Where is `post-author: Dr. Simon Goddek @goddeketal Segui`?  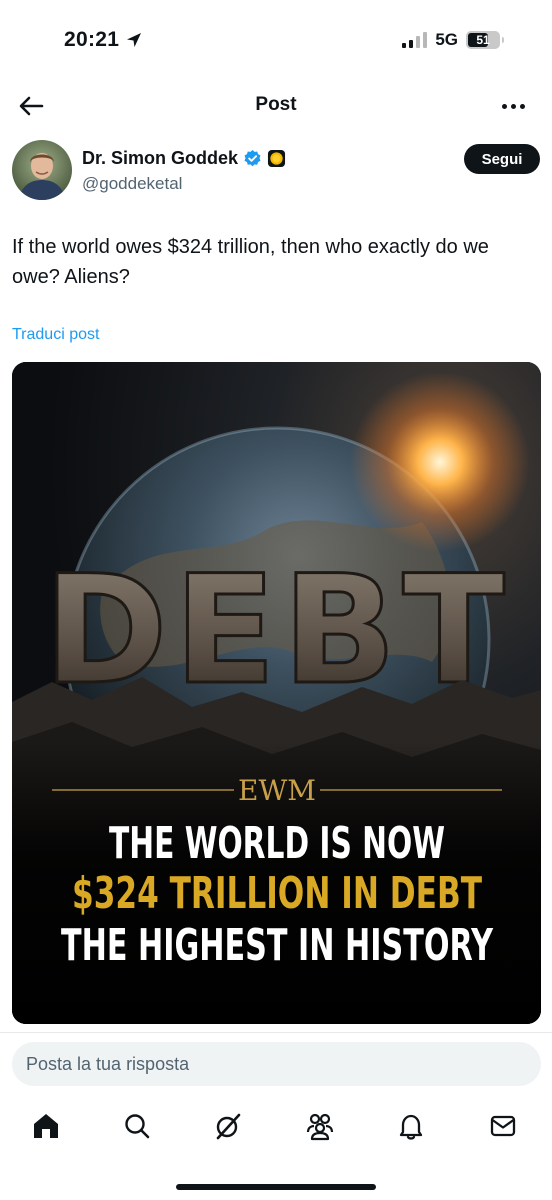
post-author: Dr. Simon Goddek @goddeketal Segui is located at coordinates (276, 172).